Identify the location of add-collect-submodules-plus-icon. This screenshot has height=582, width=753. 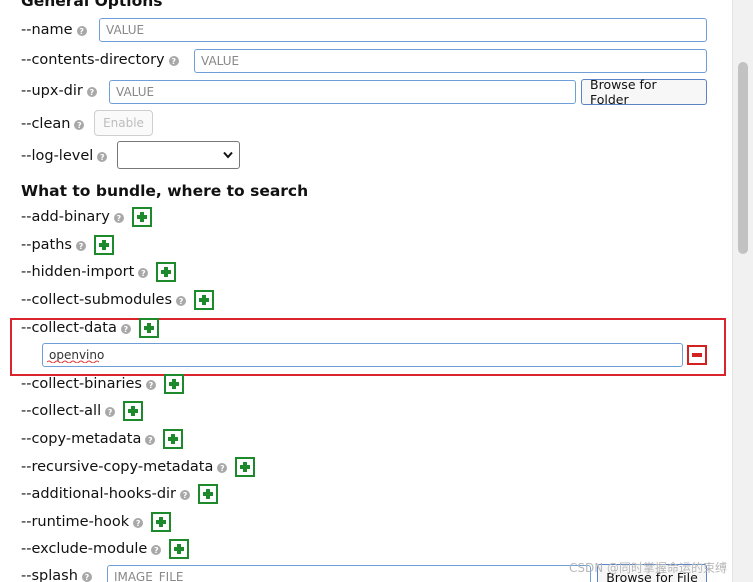
(204, 300).